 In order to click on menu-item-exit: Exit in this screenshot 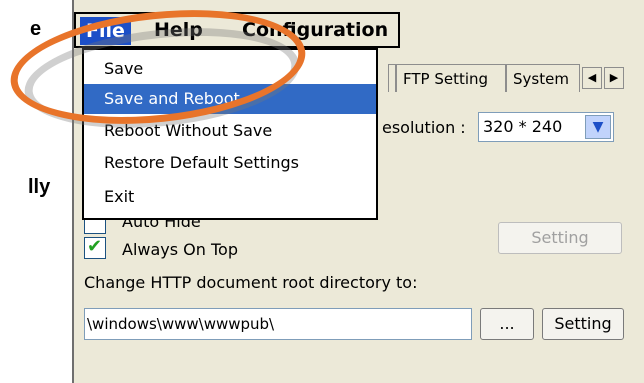, I will do `click(230, 197)`.